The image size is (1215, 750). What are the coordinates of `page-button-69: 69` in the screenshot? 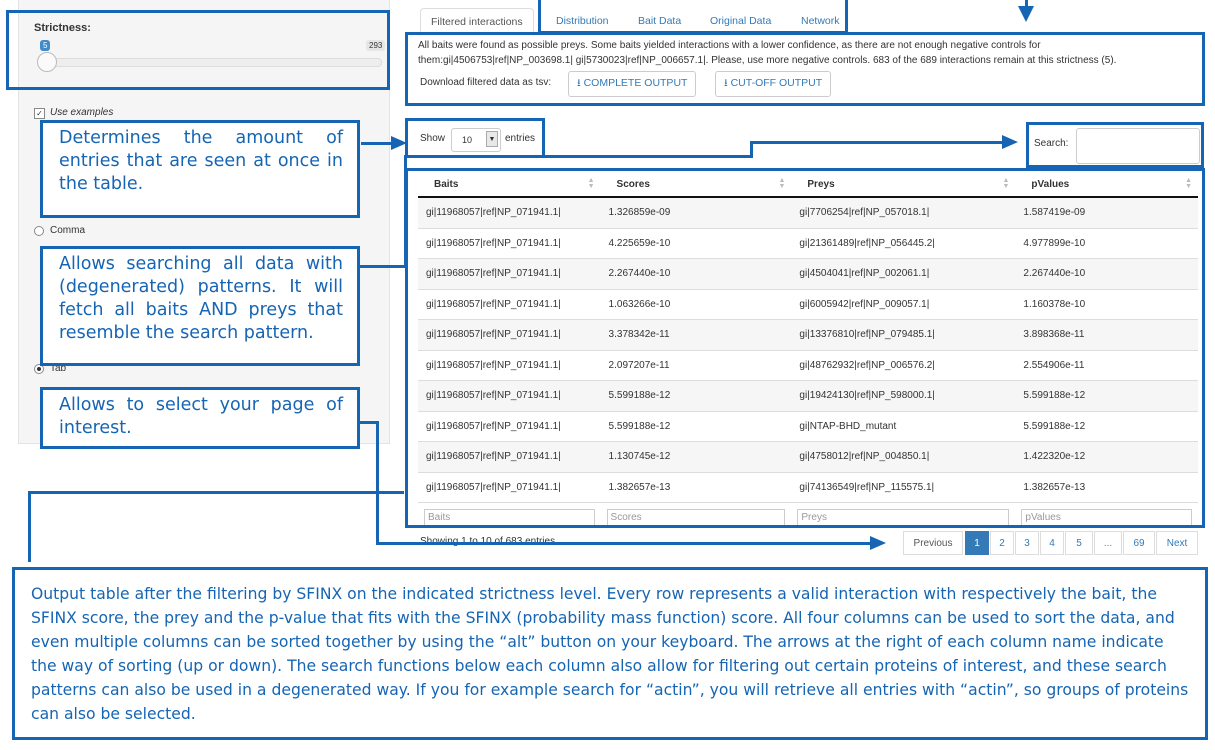 It's located at (1139, 543).